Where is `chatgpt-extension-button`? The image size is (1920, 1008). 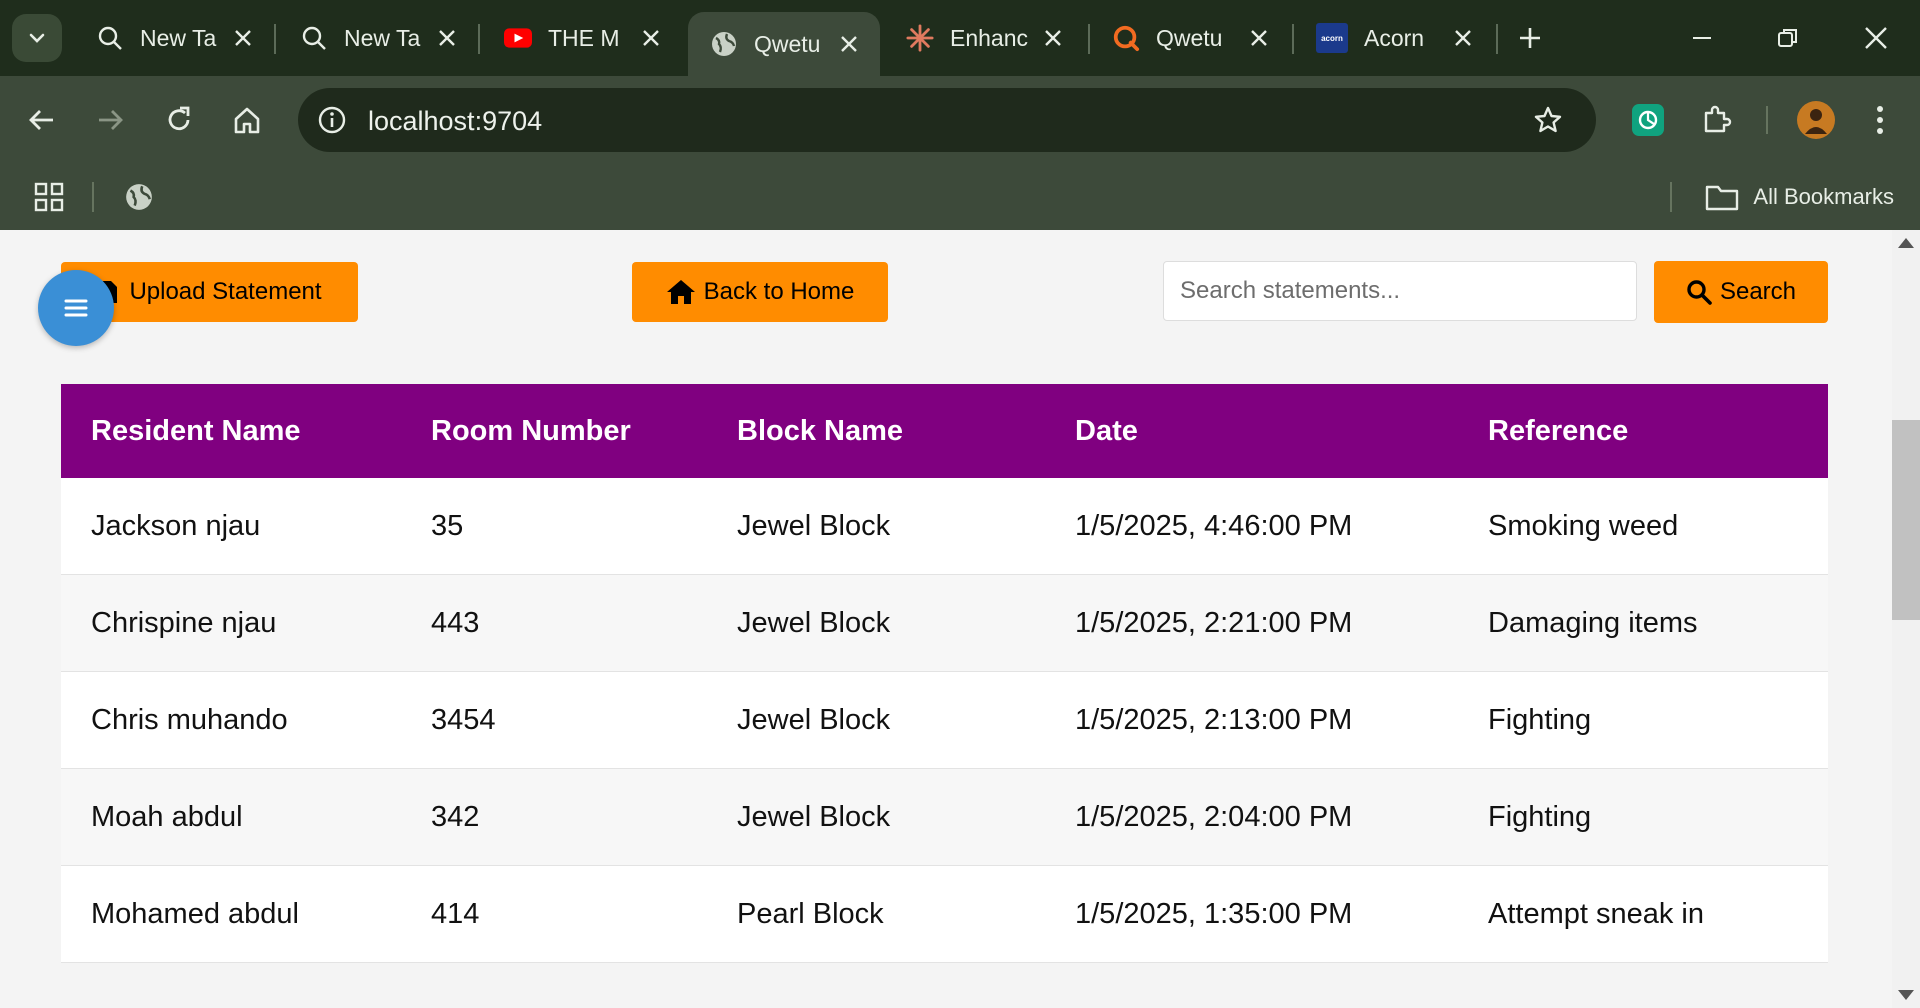 chatgpt-extension-button is located at coordinates (1648, 120).